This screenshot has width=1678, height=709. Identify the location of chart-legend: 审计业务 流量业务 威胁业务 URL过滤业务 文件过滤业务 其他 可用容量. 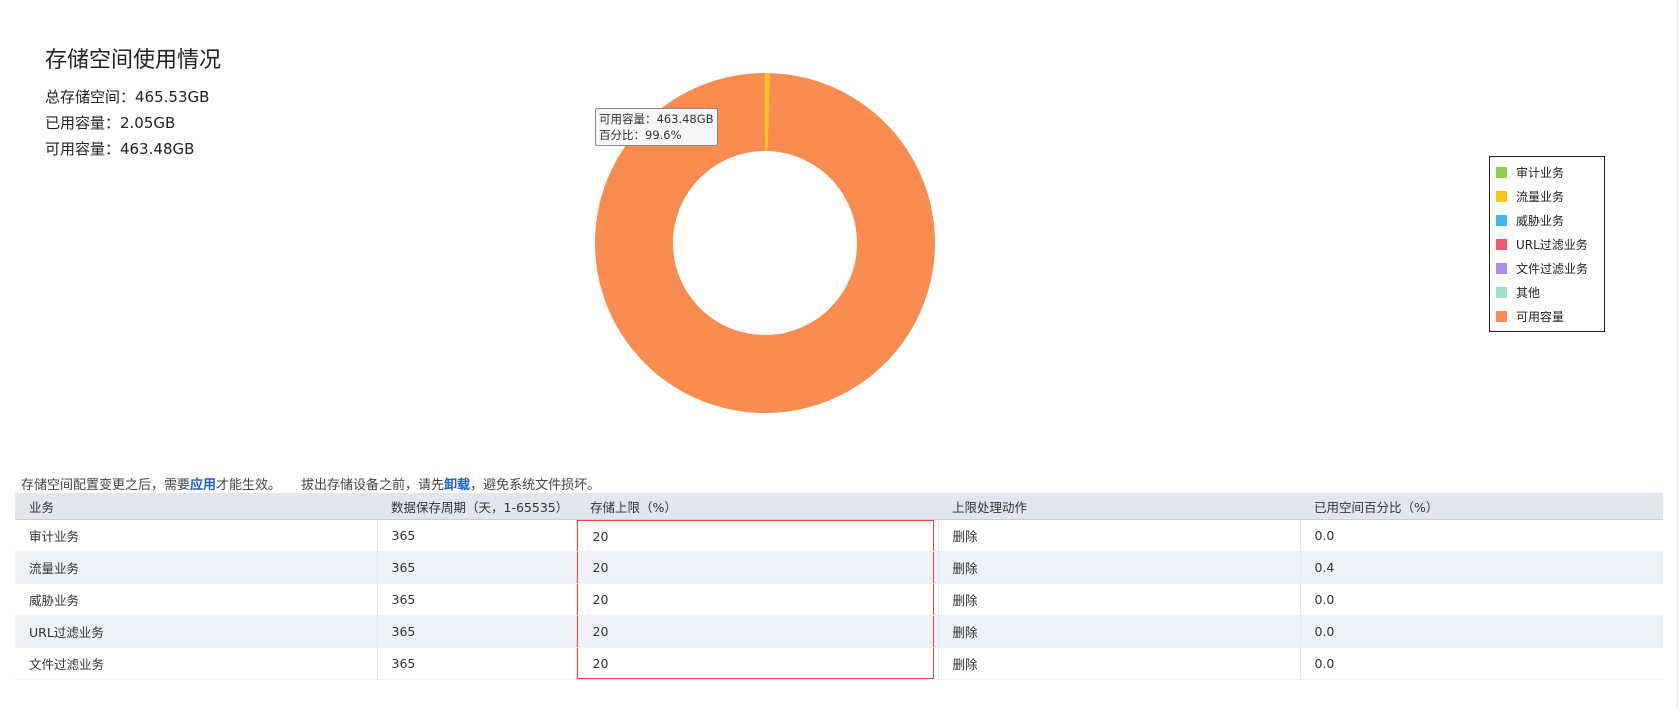
(1547, 244).